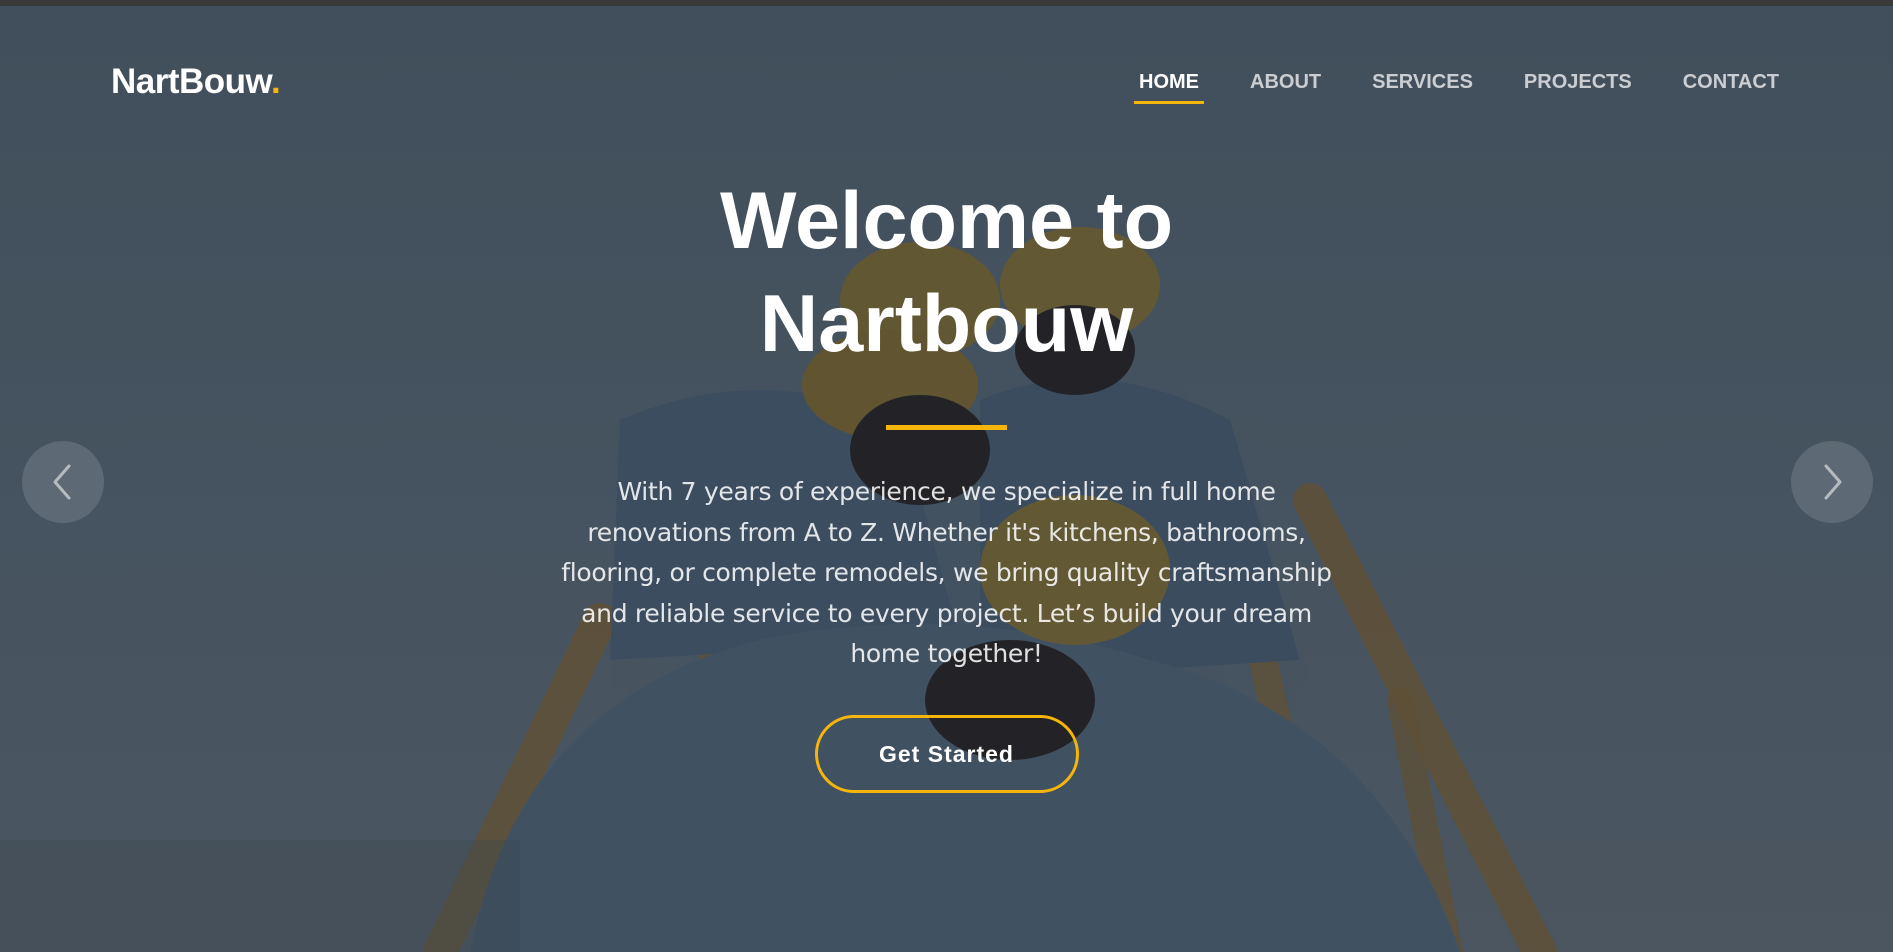 The width and height of the screenshot is (1893, 952). I want to click on nav-item-services: SERVICES, so click(1422, 82).